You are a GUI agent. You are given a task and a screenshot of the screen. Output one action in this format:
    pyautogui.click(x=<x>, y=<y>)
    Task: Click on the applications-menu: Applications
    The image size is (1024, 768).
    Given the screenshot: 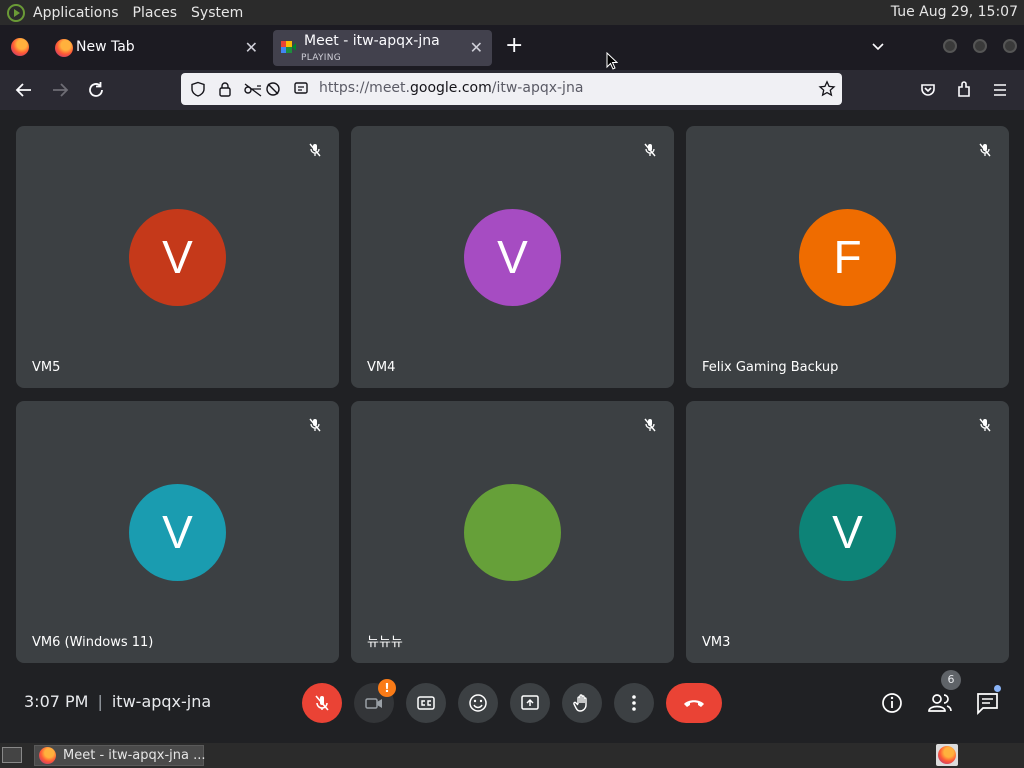 What is the action you would take?
    pyautogui.click(x=76, y=13)
    